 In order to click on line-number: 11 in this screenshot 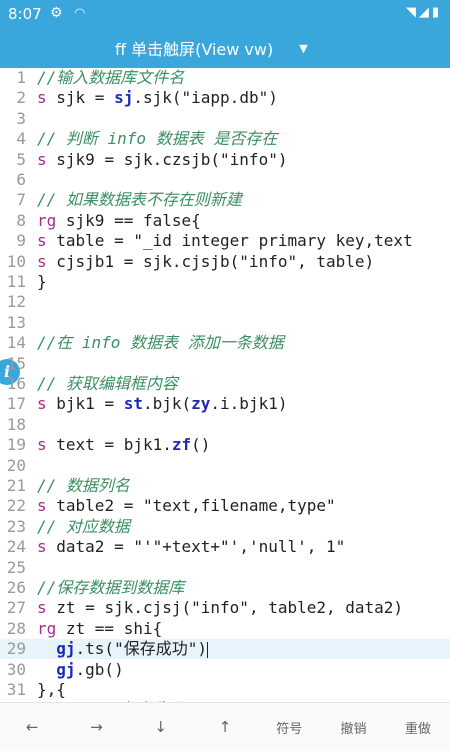, I will do `click(16, 281)`.